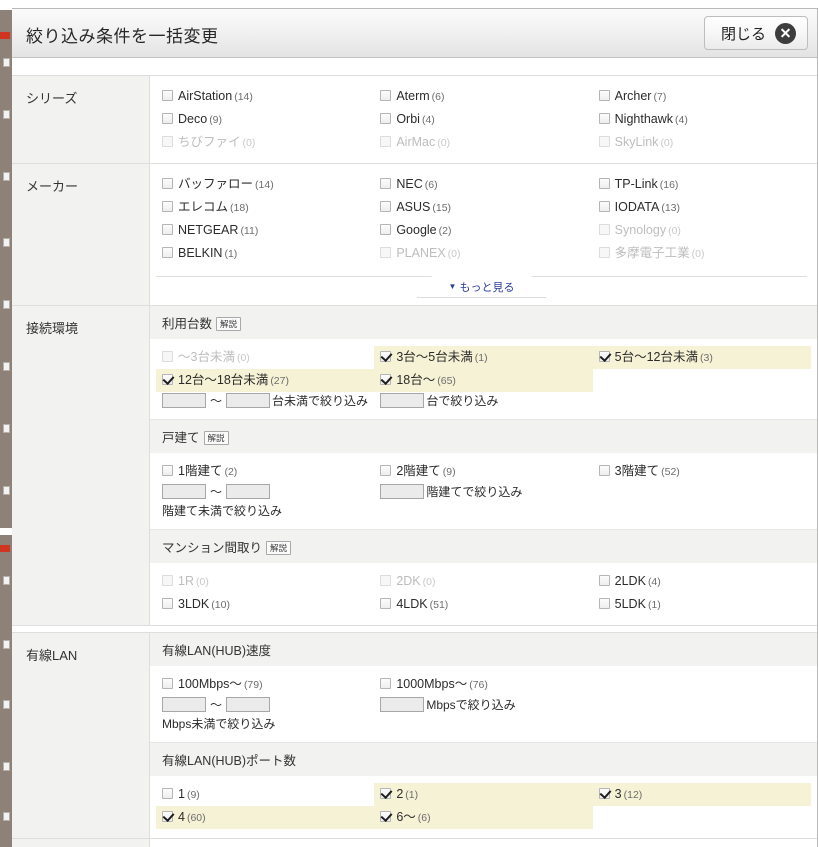 This screenshot has width=818, height=847. Describe the element at coordinates (701, 357) in the screenshot. I see `filter-checkbox-item: 5台～12台未満 (3)` at that location.